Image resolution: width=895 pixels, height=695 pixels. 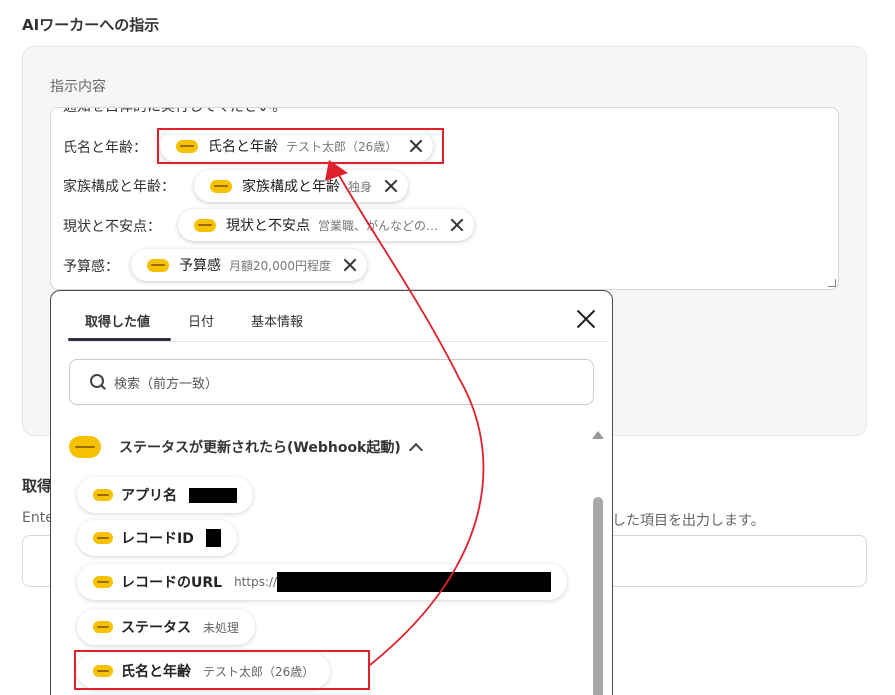 What do you see at coordinates (175, 111) in the screenshot?
I see `partial-text-line: 通知を目体的に実行してください。` at bounding box center [175, 111].